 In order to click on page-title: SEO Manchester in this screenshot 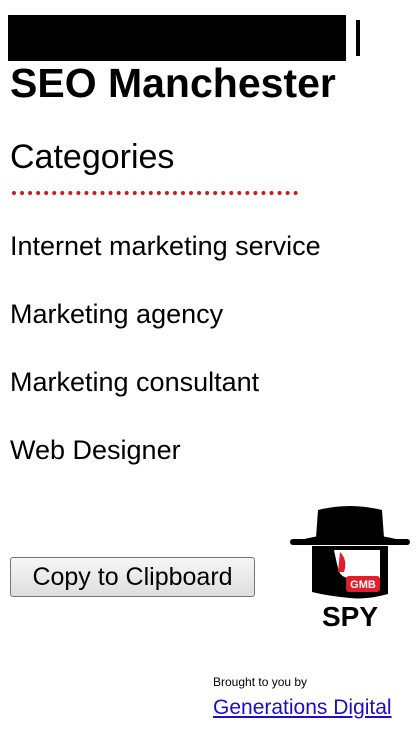, I will do `click(173, 83)`.